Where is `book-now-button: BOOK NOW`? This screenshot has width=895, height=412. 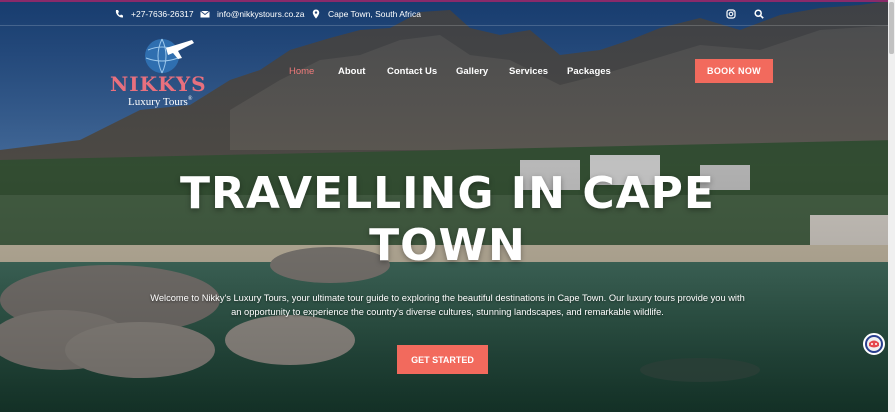
book-now-button: BOOK NOW is located at coordinates (734, 71).